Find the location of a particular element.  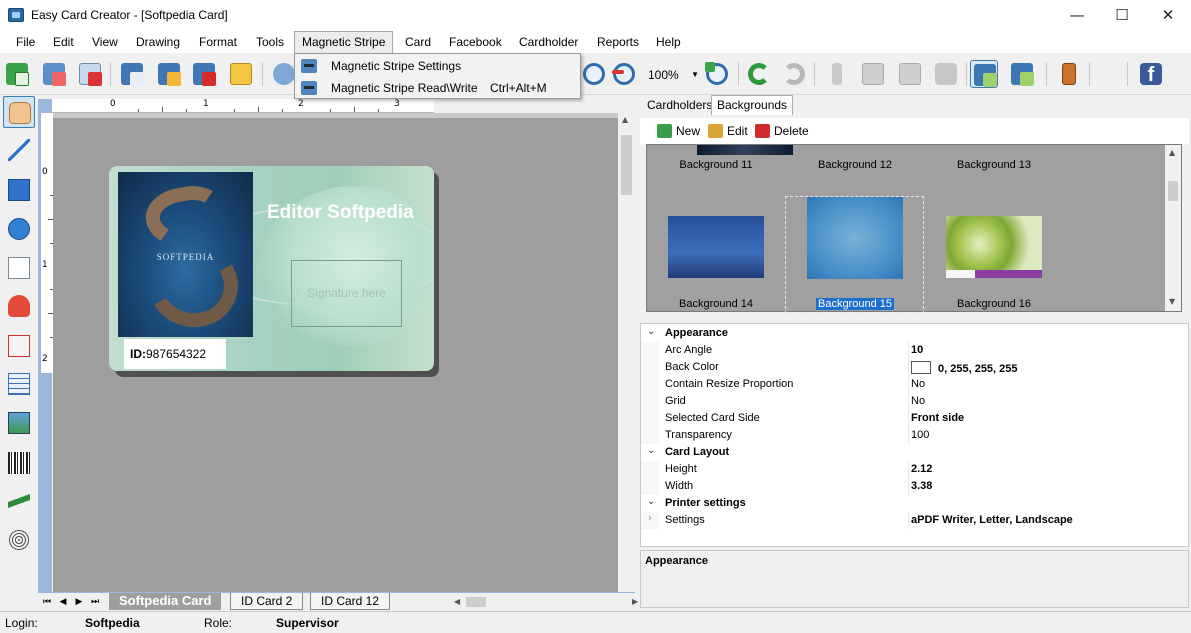

property-value: 100 is located at coordinates (920, 435).